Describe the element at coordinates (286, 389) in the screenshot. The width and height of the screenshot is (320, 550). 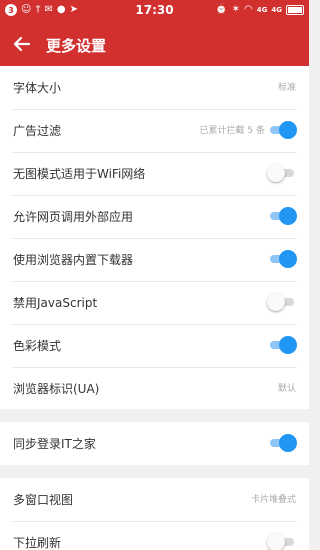
I see `setting-value: 默认` at that location.